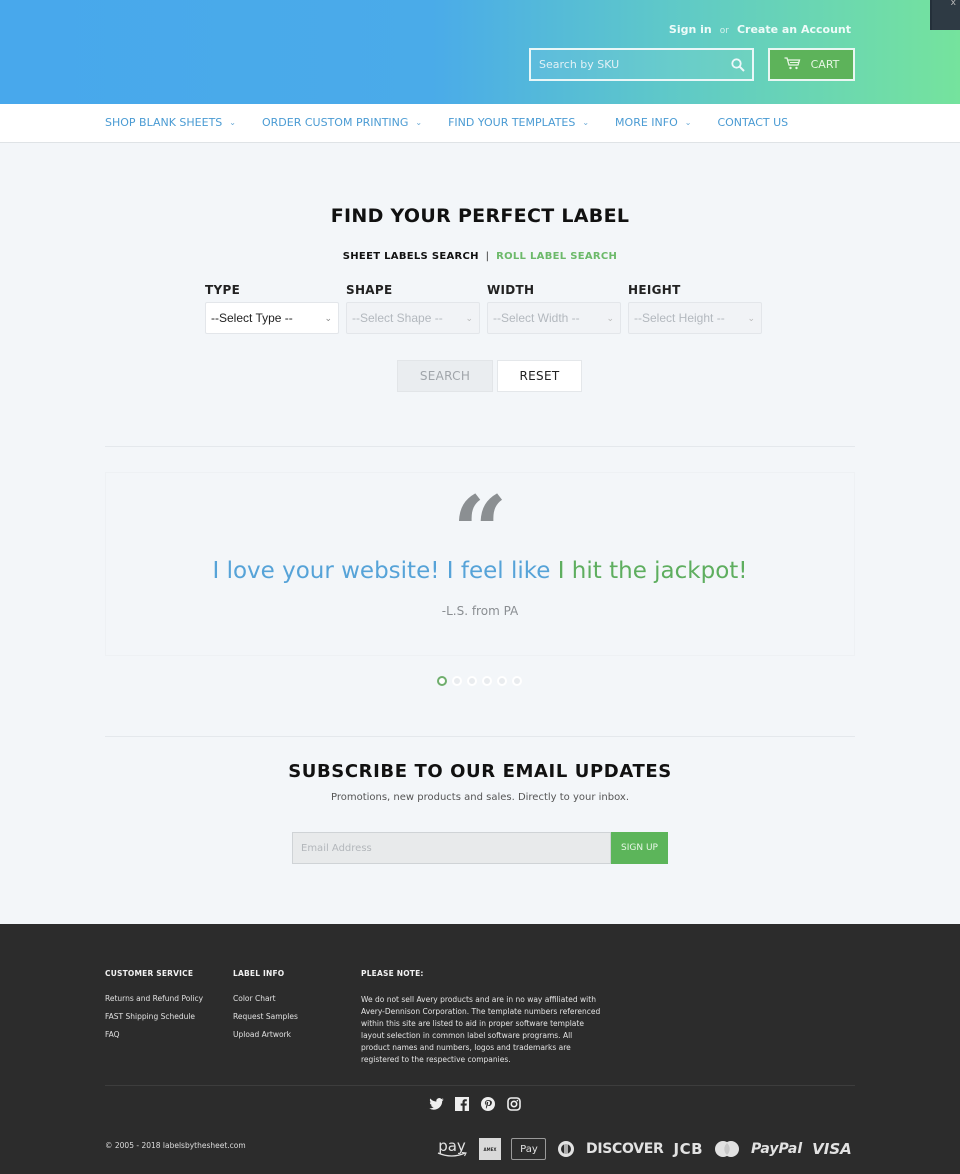 This screenshot has width=960, height=1174. Describe the element at coordinates (488, 1104) in the screenshot. I see `pinterest-icon` at that location.